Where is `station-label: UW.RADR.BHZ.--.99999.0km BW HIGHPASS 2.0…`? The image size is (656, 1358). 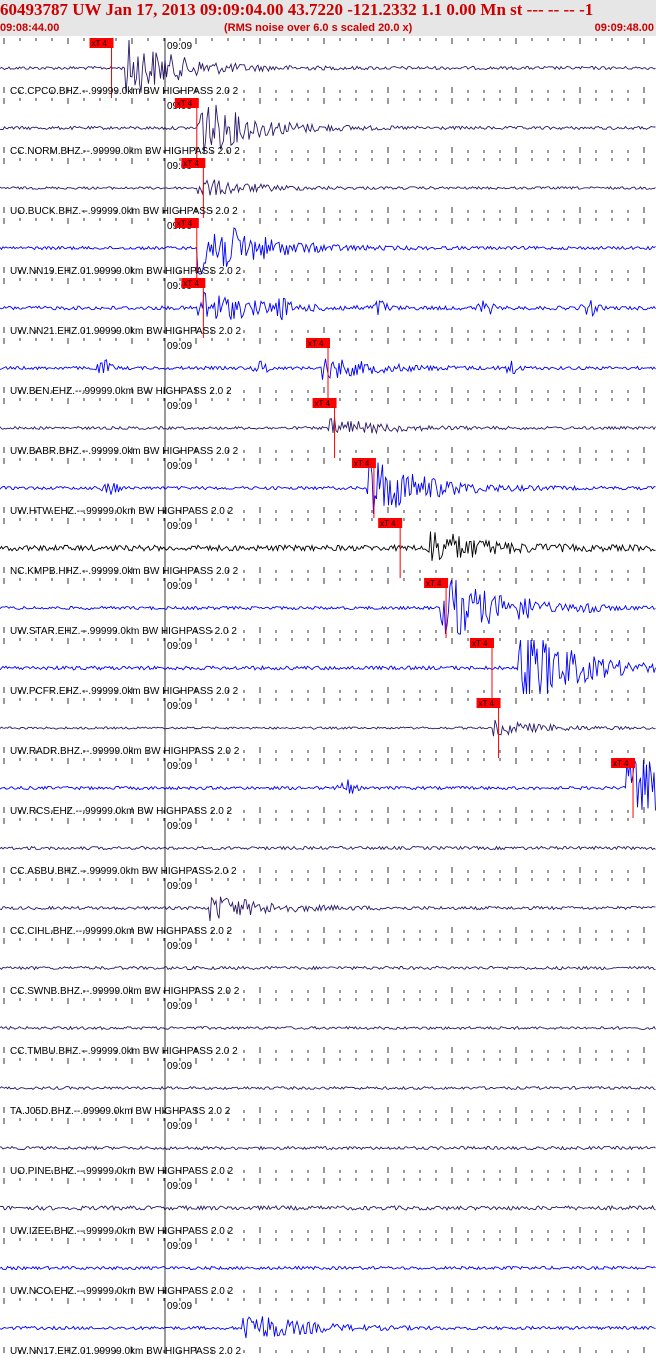 station-label: UW.RADR.BHZ.--.99999.0km BW HIGHPASS 2.0… is located at coordinates (125, 751).